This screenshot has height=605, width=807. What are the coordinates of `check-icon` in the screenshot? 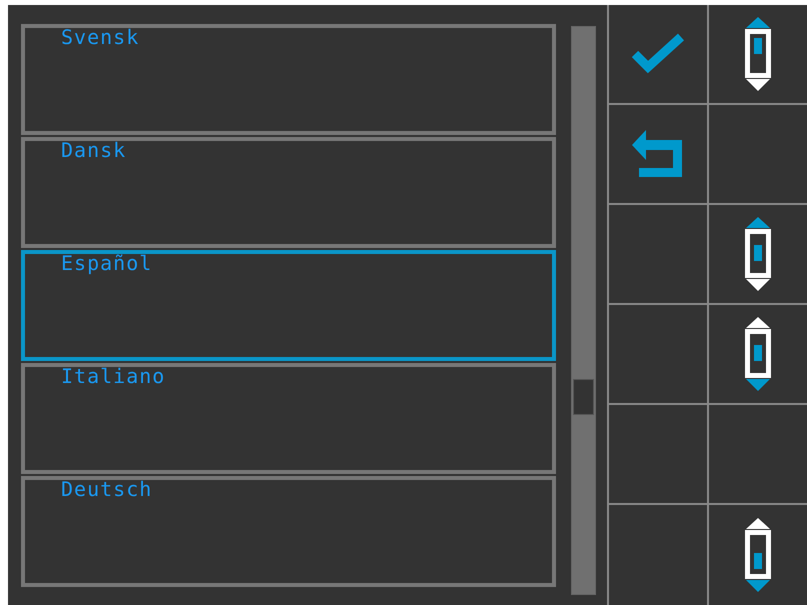 It's located at (658, 54).